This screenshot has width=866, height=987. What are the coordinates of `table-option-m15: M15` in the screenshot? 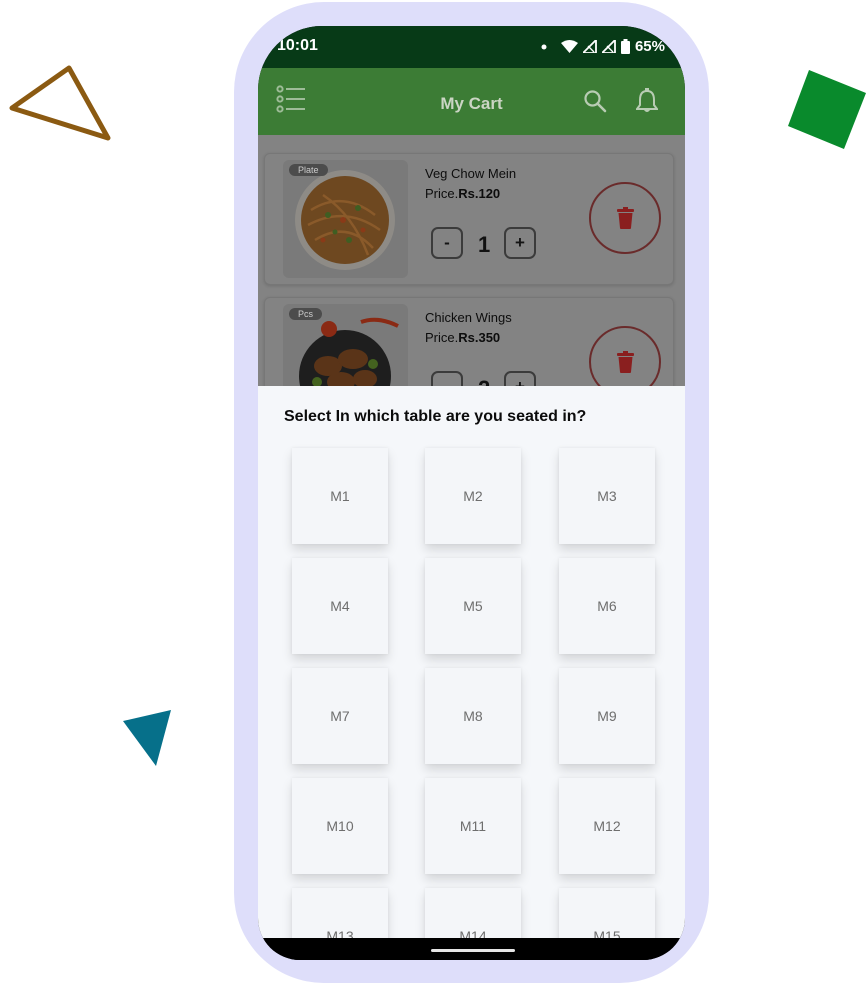 It's located at (607, 914).